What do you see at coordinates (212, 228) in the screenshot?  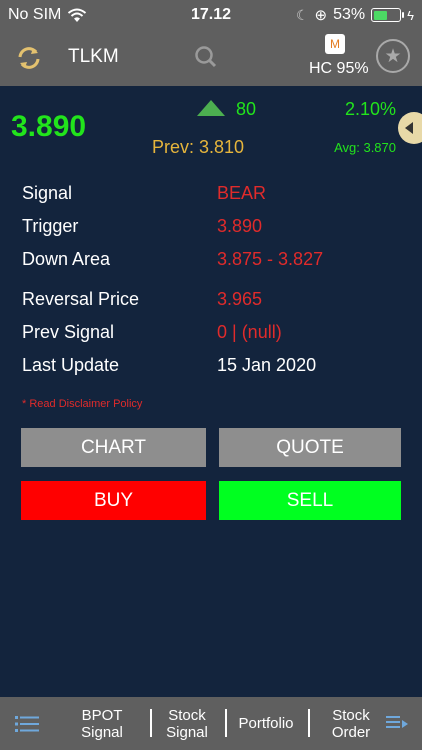 I see `info-row-trigger: Trigger 3.890` at bounding box center [212, 228].